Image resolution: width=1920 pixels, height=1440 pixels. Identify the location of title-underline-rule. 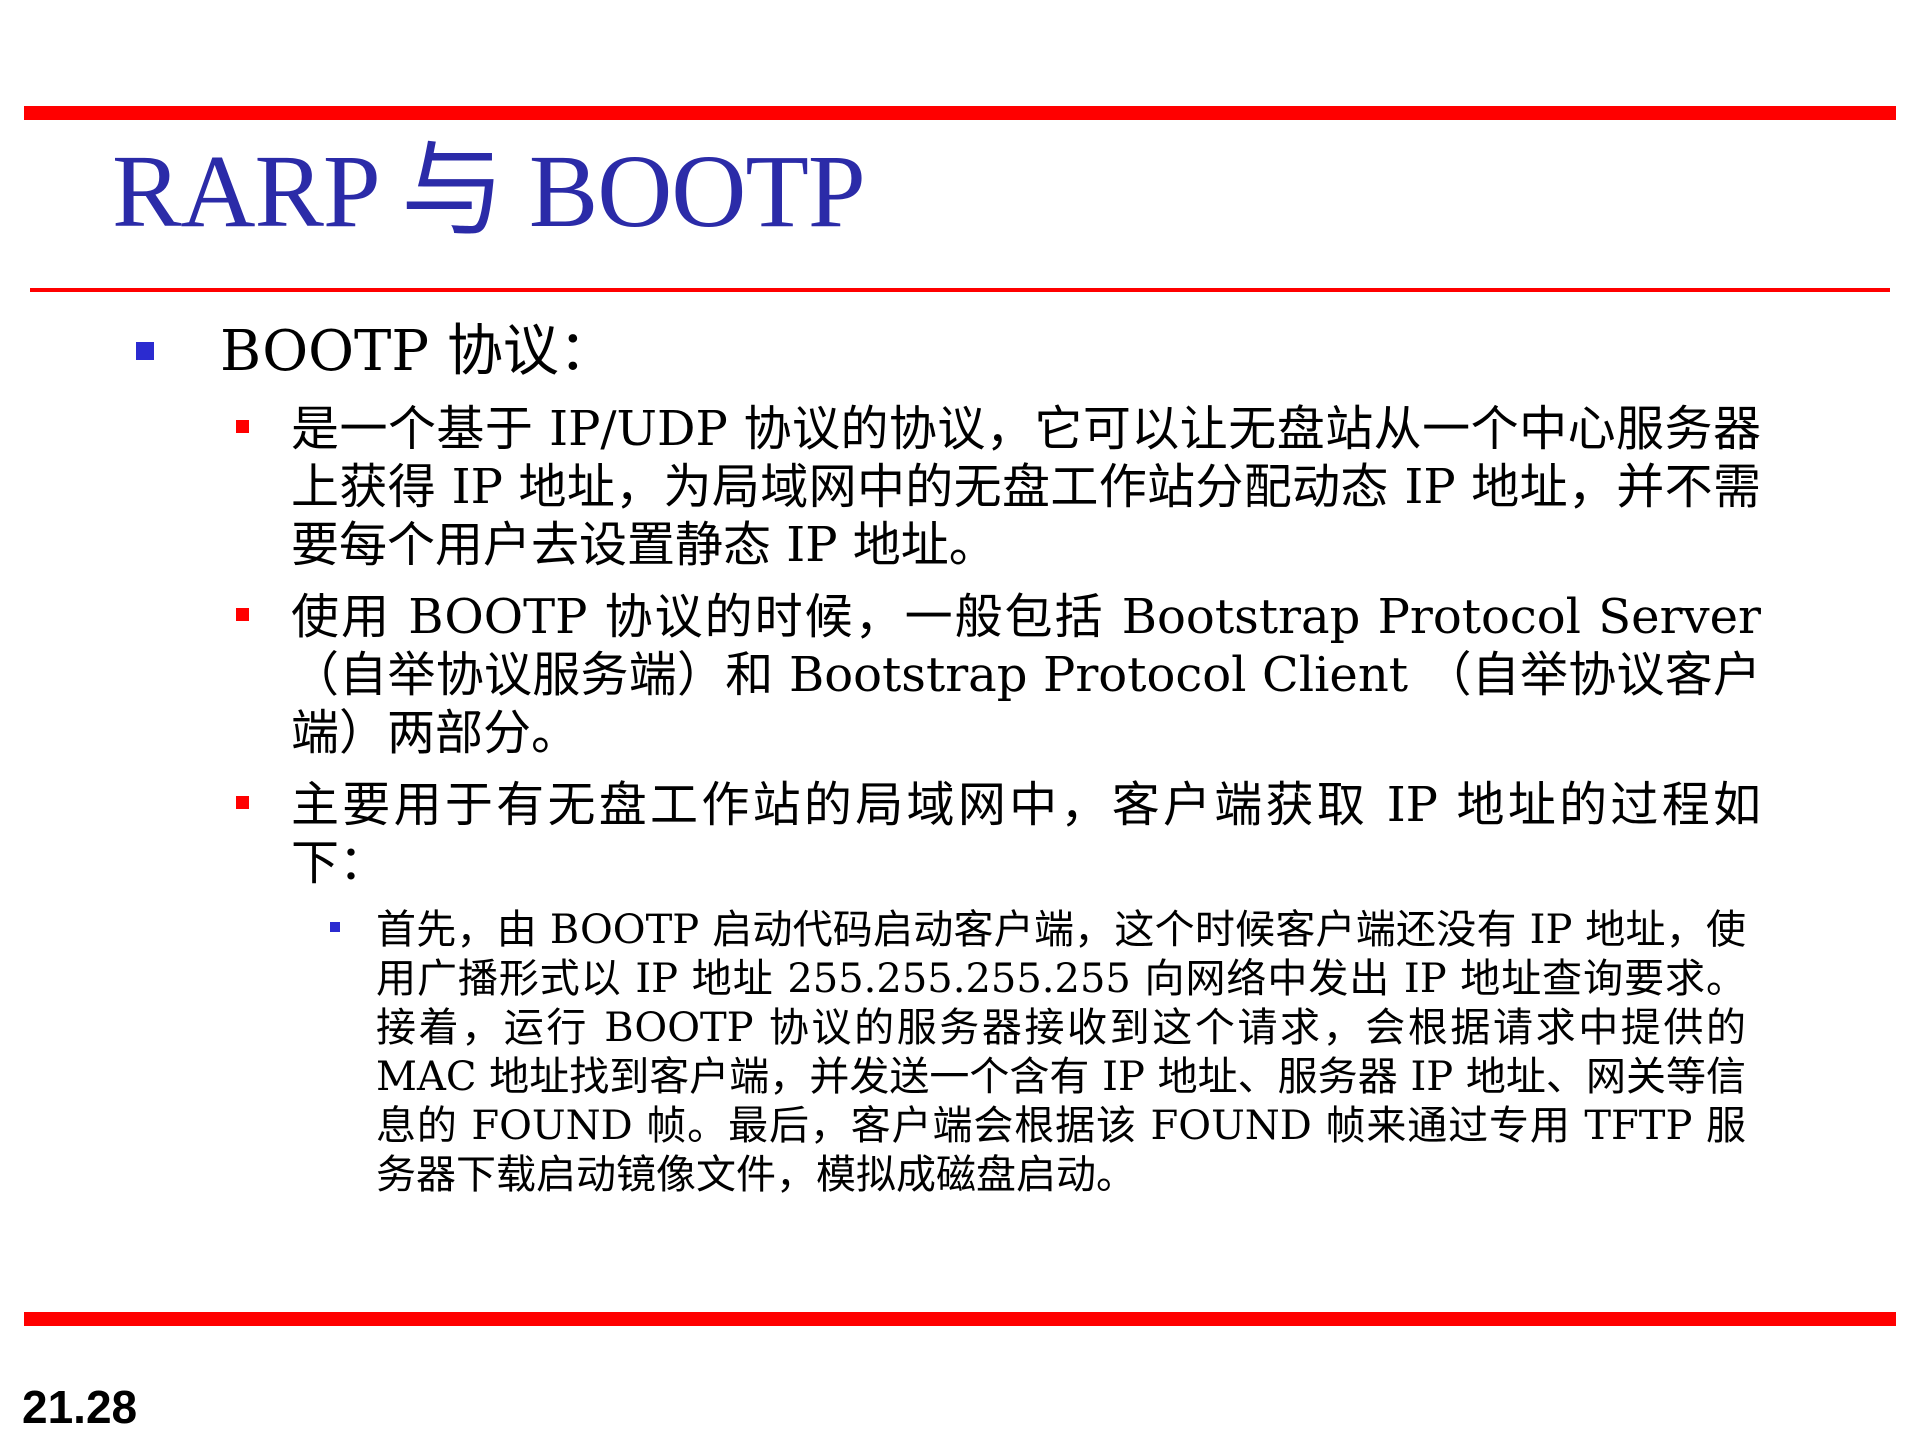
(960, 290).